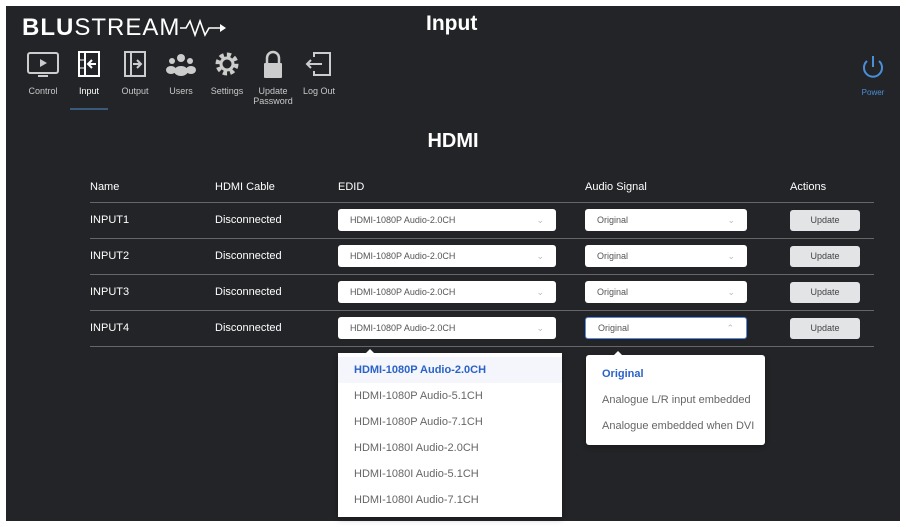 The width and height of the screenshot is (906, 527). What do you see at coordinates (730, 327) in the screenshot?
I see `chevron-up-icon: ⌃` at bounding box center [730, 327].